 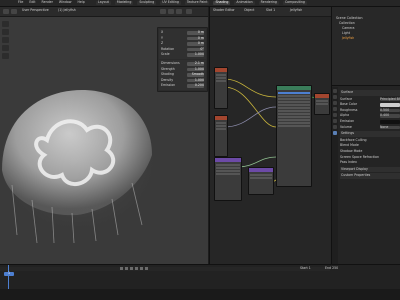 I want to click on step-back-icon, so click(x=126, y=268).